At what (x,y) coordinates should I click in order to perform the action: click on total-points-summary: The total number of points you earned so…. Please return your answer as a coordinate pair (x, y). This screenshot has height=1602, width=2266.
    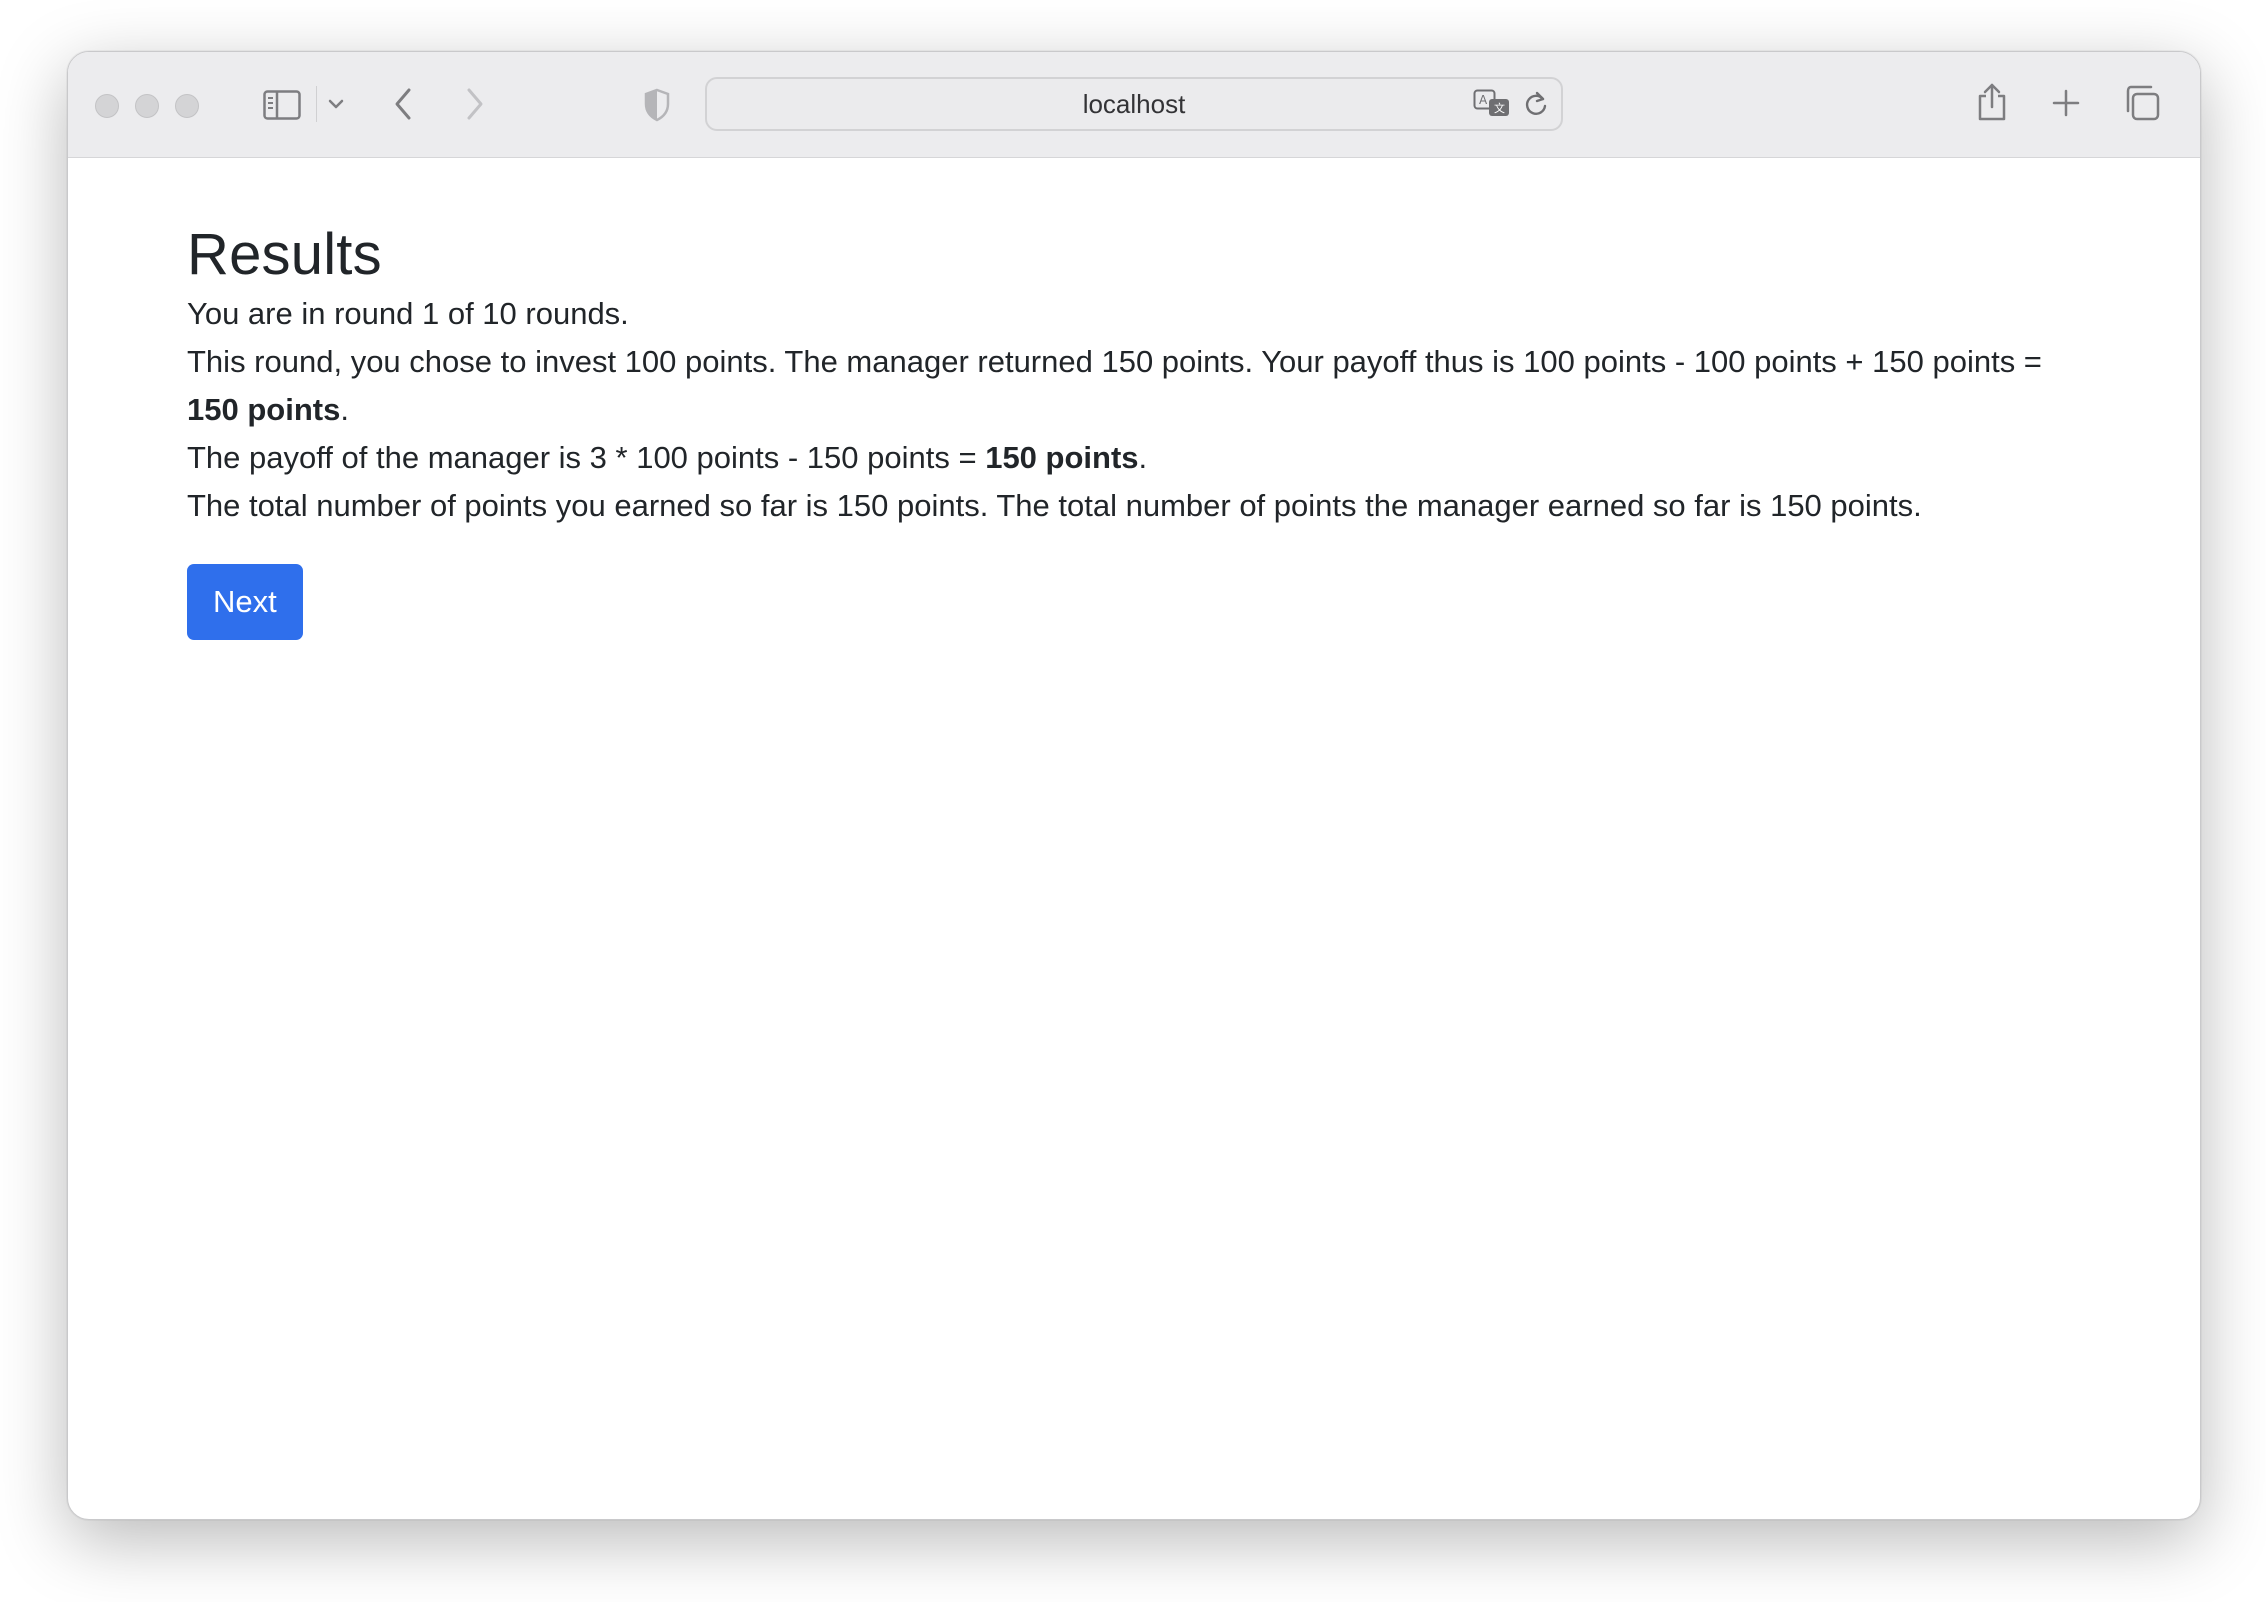
    Looking at the image, I should click on (1054, 505).